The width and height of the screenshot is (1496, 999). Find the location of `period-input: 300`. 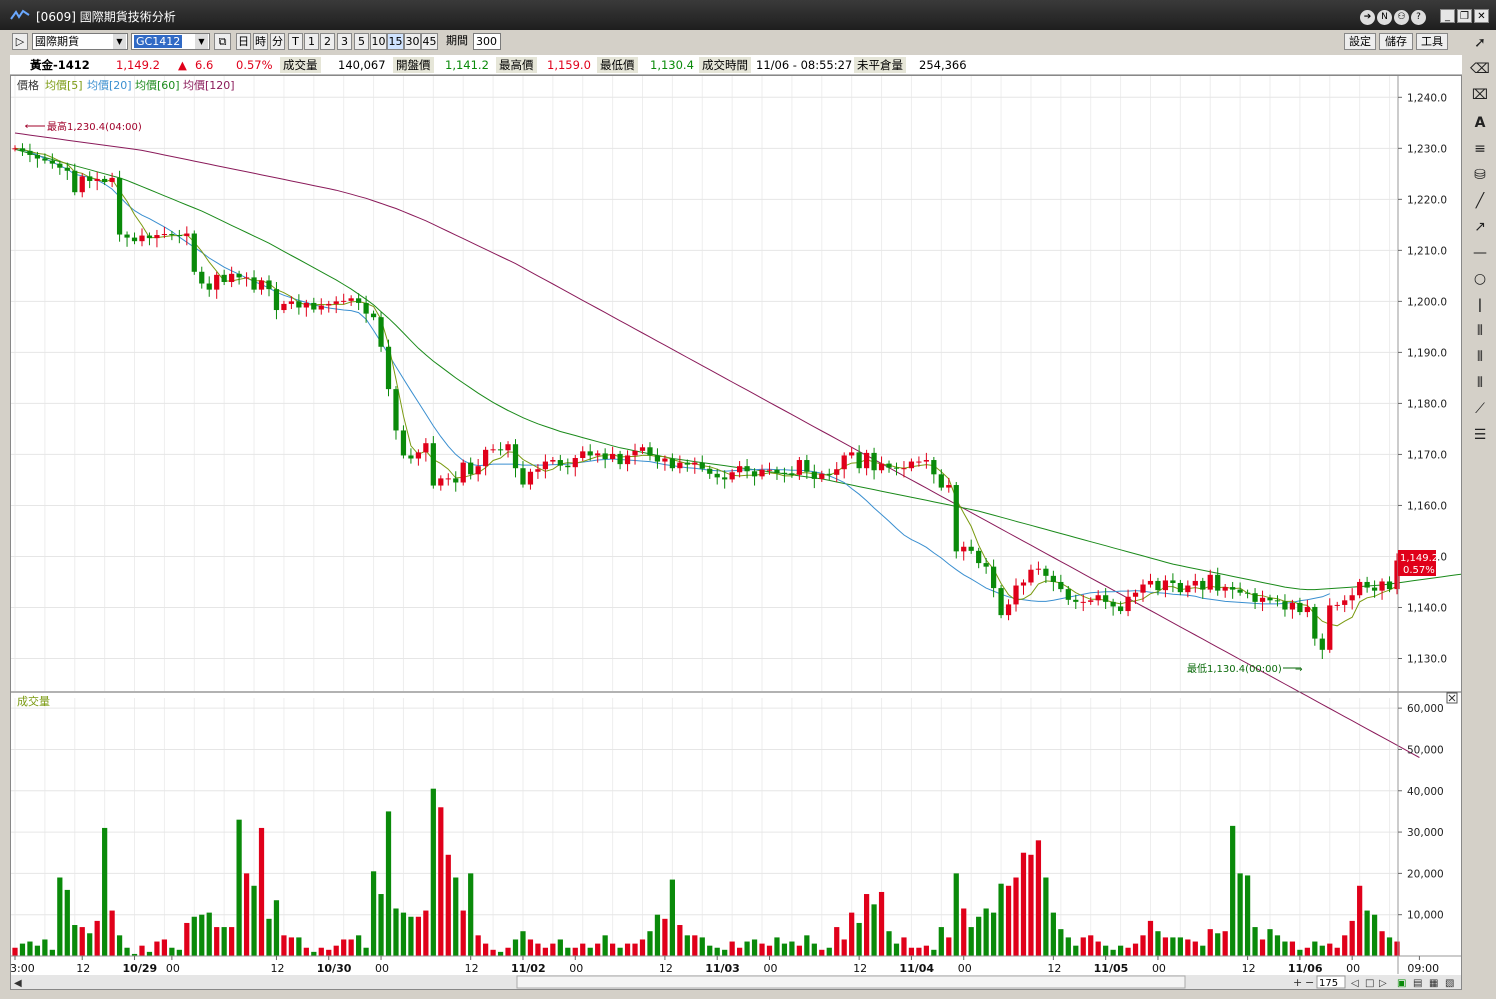

period-input: 300 is located at coordinates (487, 41).